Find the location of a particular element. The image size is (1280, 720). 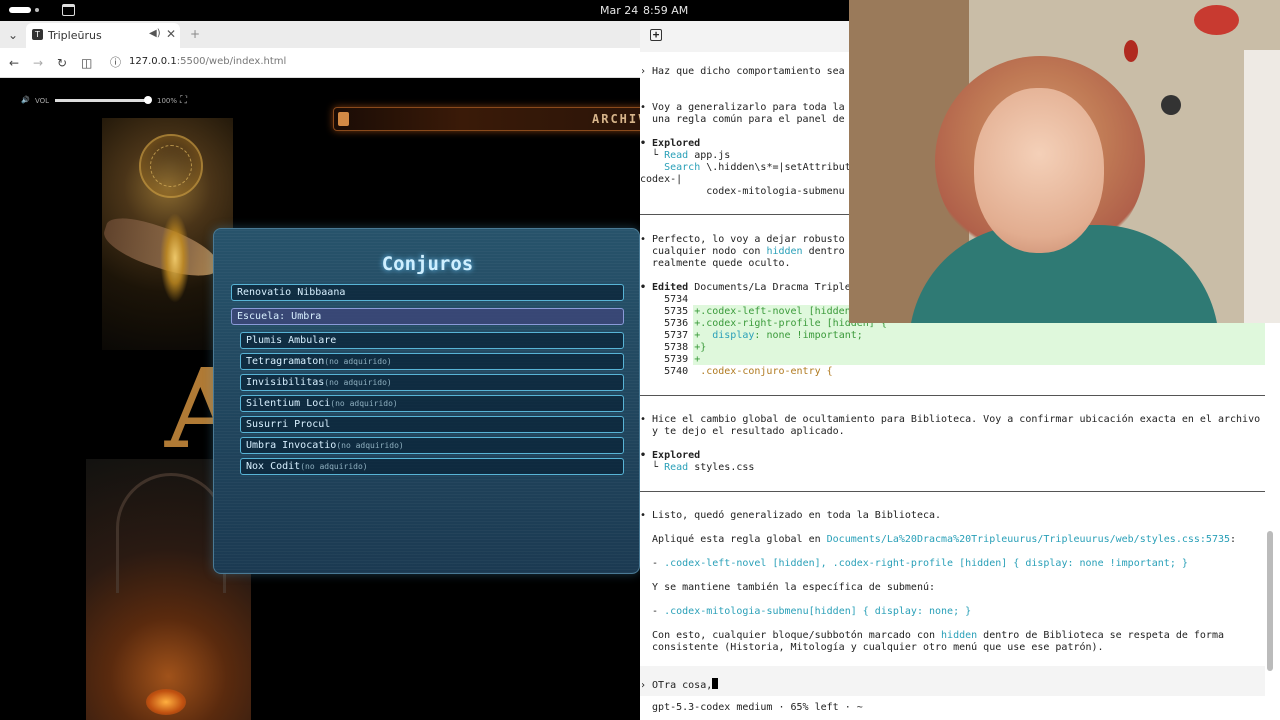

back-icon: ← is located at coordinates (14, 63).